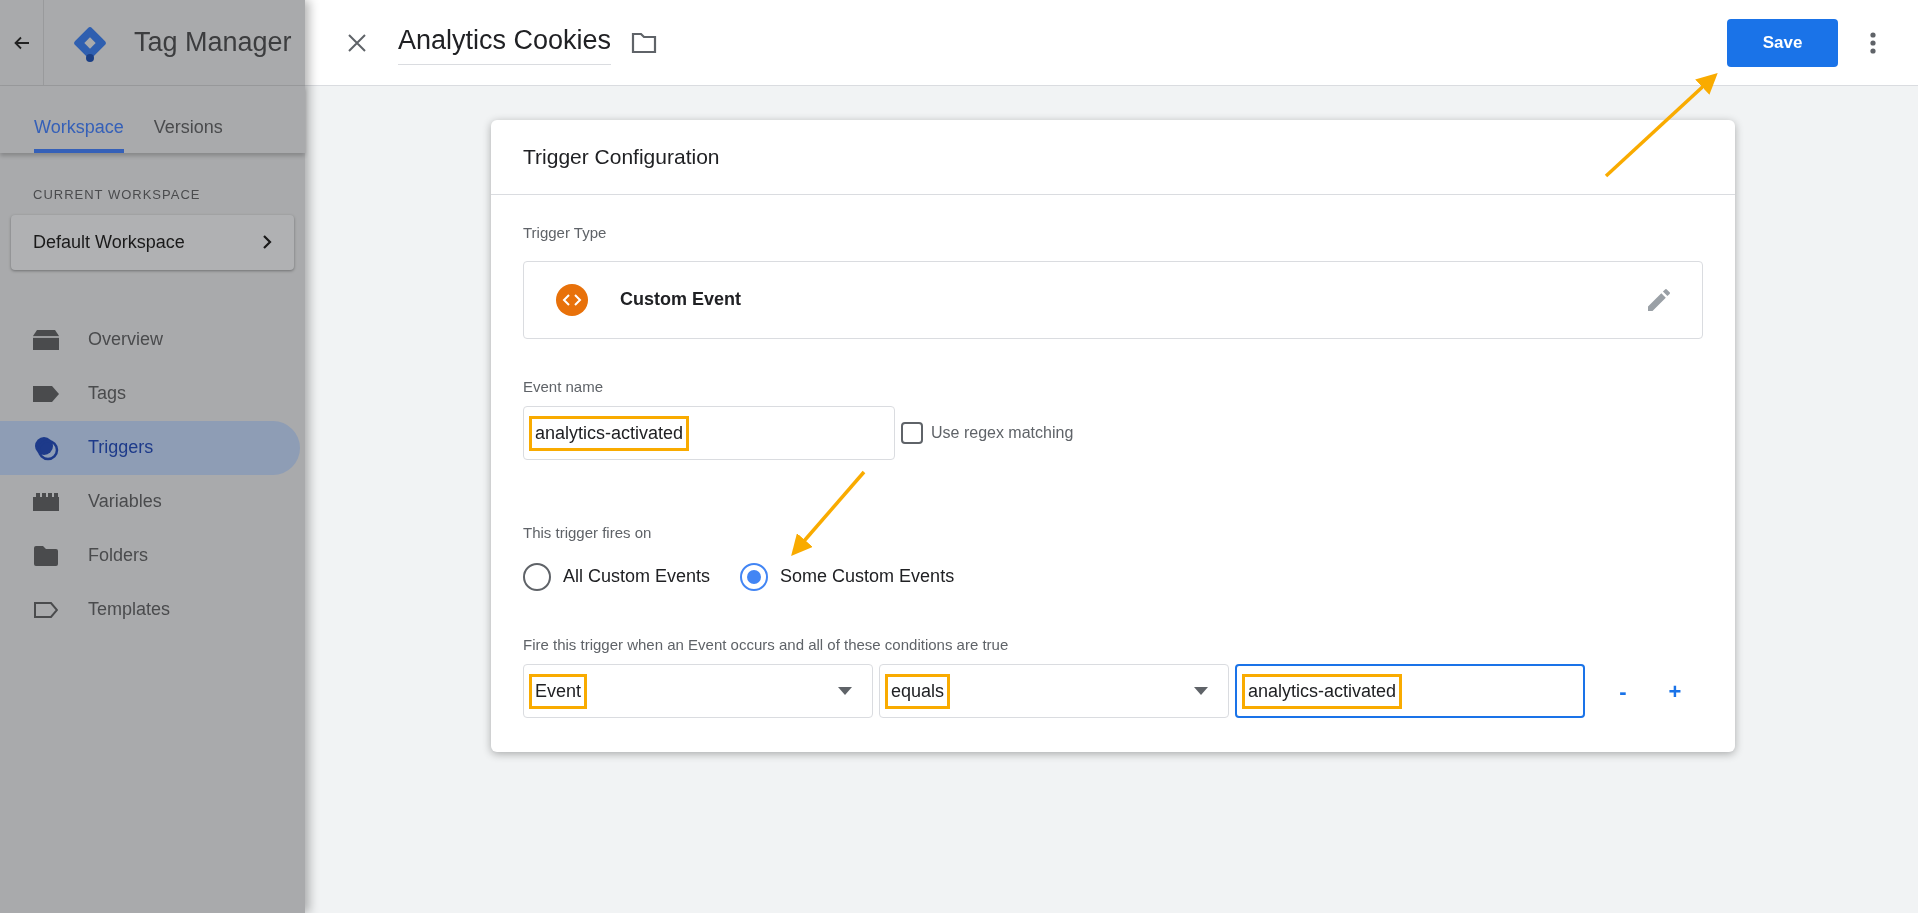  I want to click on remove-condition-button: -, so click(1623, 691).